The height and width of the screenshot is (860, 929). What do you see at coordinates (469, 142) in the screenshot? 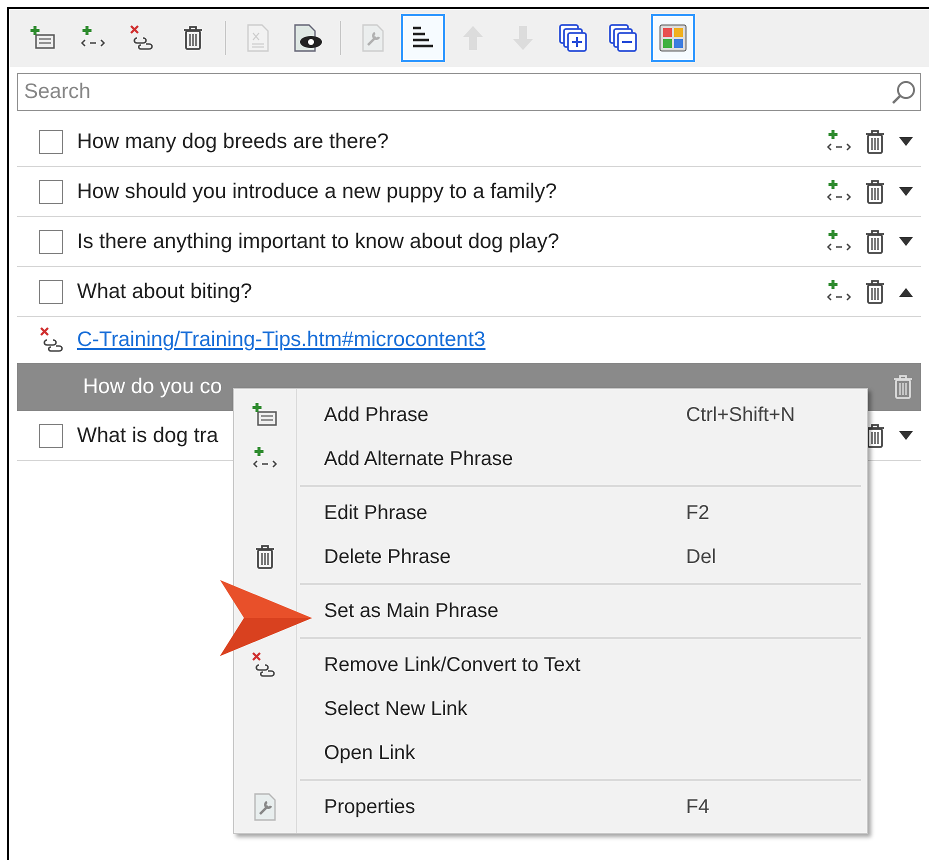
I see `question-row: How many dog breeds are there?` at bounding box center [469, 142].